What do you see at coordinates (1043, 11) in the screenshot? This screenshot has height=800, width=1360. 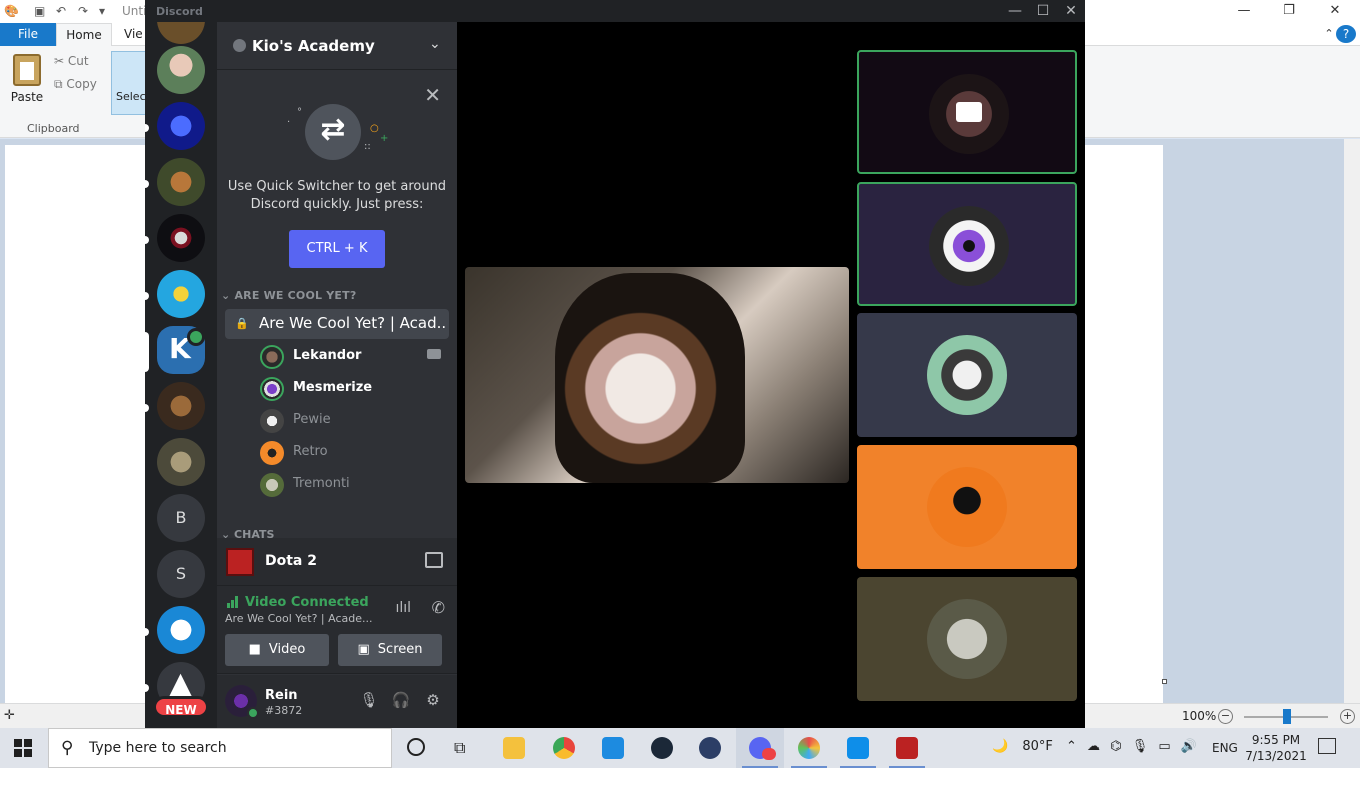 I see `discord-maximize-button: ☐` at bounding box center [1043, 11].